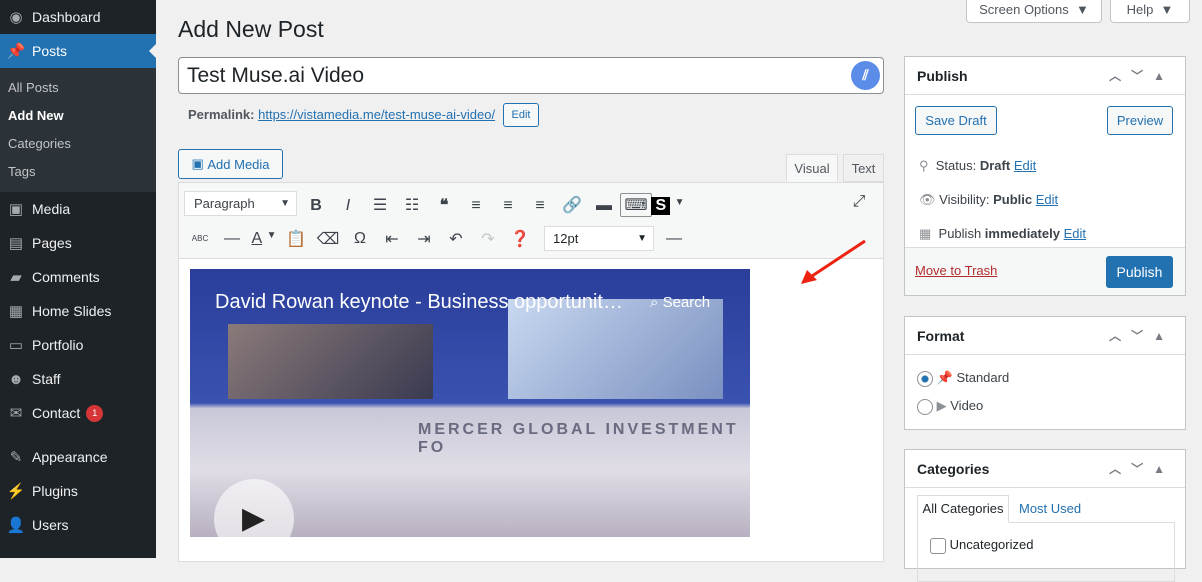 Image resolution: width=1202 pixels, height=582 pixels. I want to click on link-icon: 🔗, so click(572, 205).